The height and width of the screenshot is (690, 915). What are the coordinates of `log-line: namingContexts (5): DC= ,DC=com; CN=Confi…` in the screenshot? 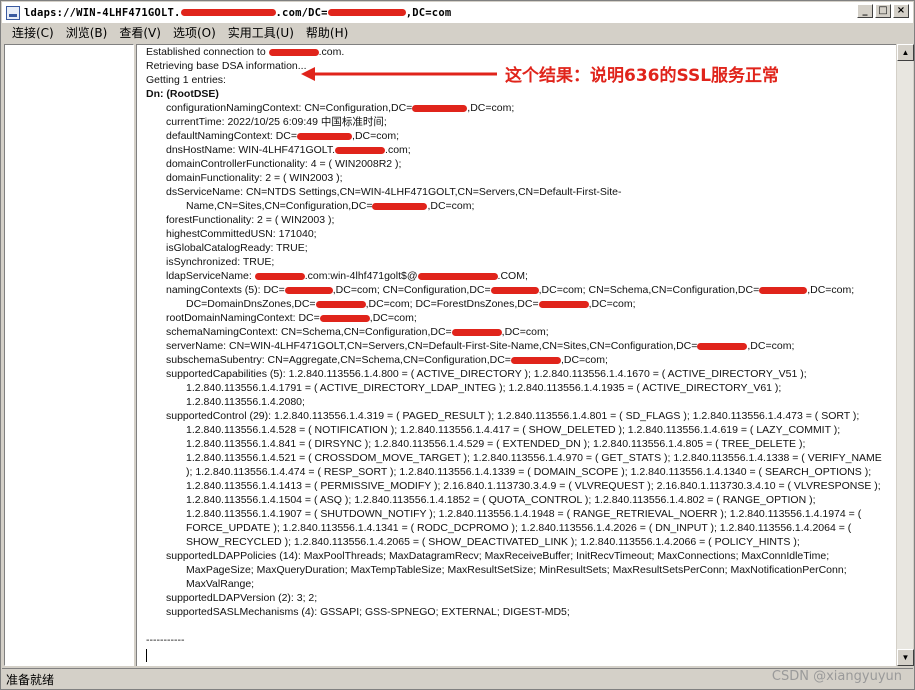 It's located at (510, 290).